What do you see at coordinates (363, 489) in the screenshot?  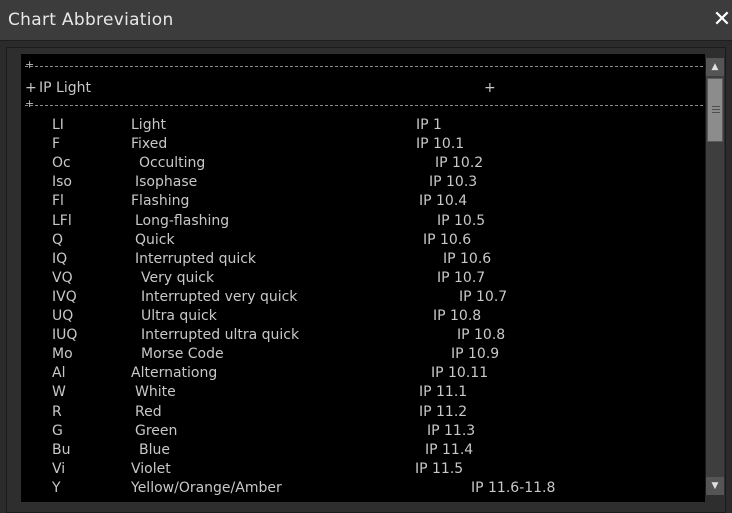 I see `table-row: Y Yellow/Orange/Amber IP 11.6-11.8` at bounding box center [363, 489].